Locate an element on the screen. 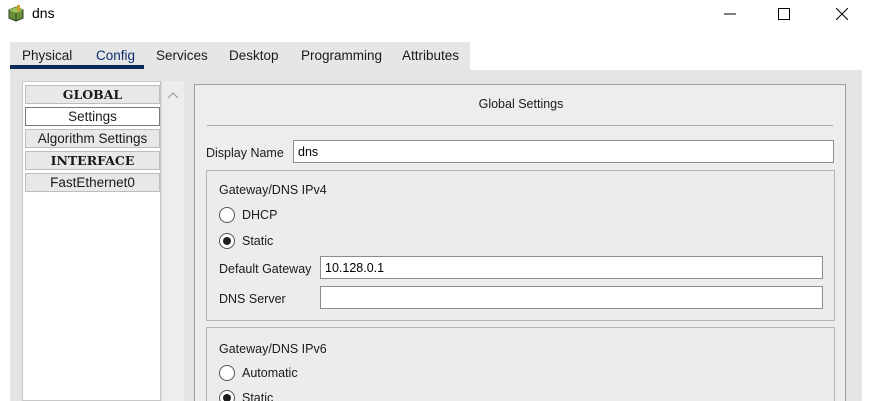 The height and width of the screenshot is (401, 870). close-button is located at coordinates (842, 14).